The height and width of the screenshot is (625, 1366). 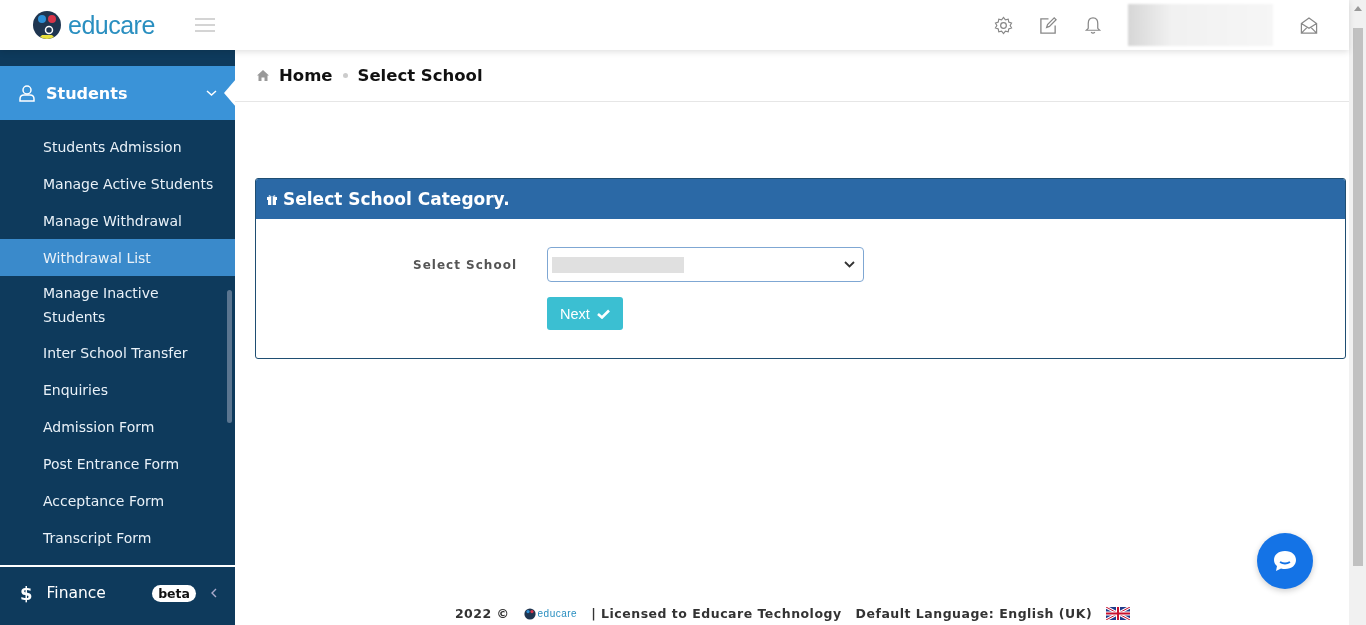 I want to click on sidebar-item: Post Entrance Form, so click(x=117, y=463).